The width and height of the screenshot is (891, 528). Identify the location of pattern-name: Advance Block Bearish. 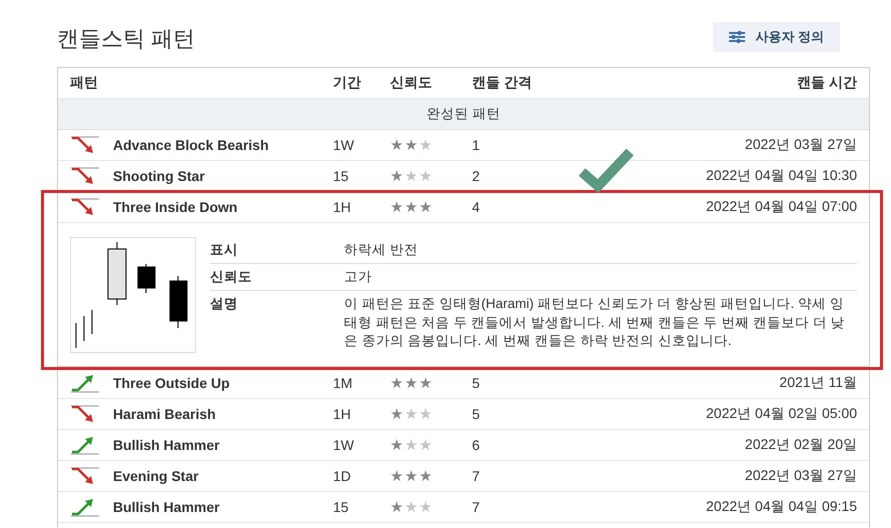
(191, 145).